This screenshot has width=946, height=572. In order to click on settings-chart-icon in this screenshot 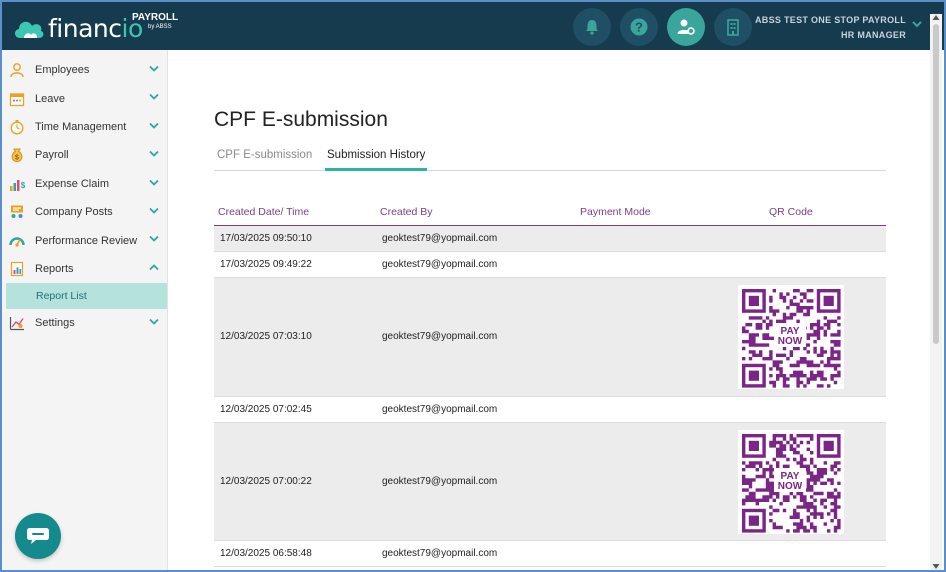, I will do `click(17, 323)`.